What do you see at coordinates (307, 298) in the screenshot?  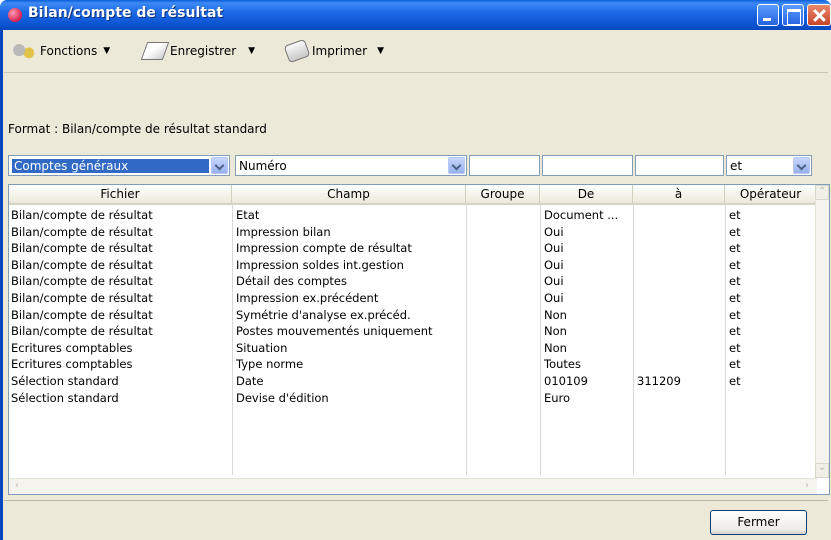 I see `cell-champ: Impression ex.précédent` at bounding box center [307, 298].